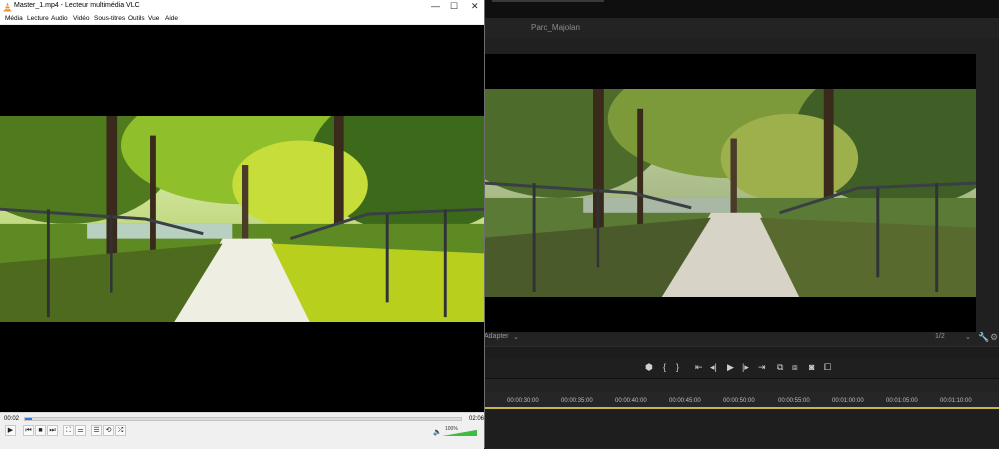 This screenshot has height=449, width=999. Describe the element at coordinates (243, 419) in the screenshot. I see `seek-slider` at that location.